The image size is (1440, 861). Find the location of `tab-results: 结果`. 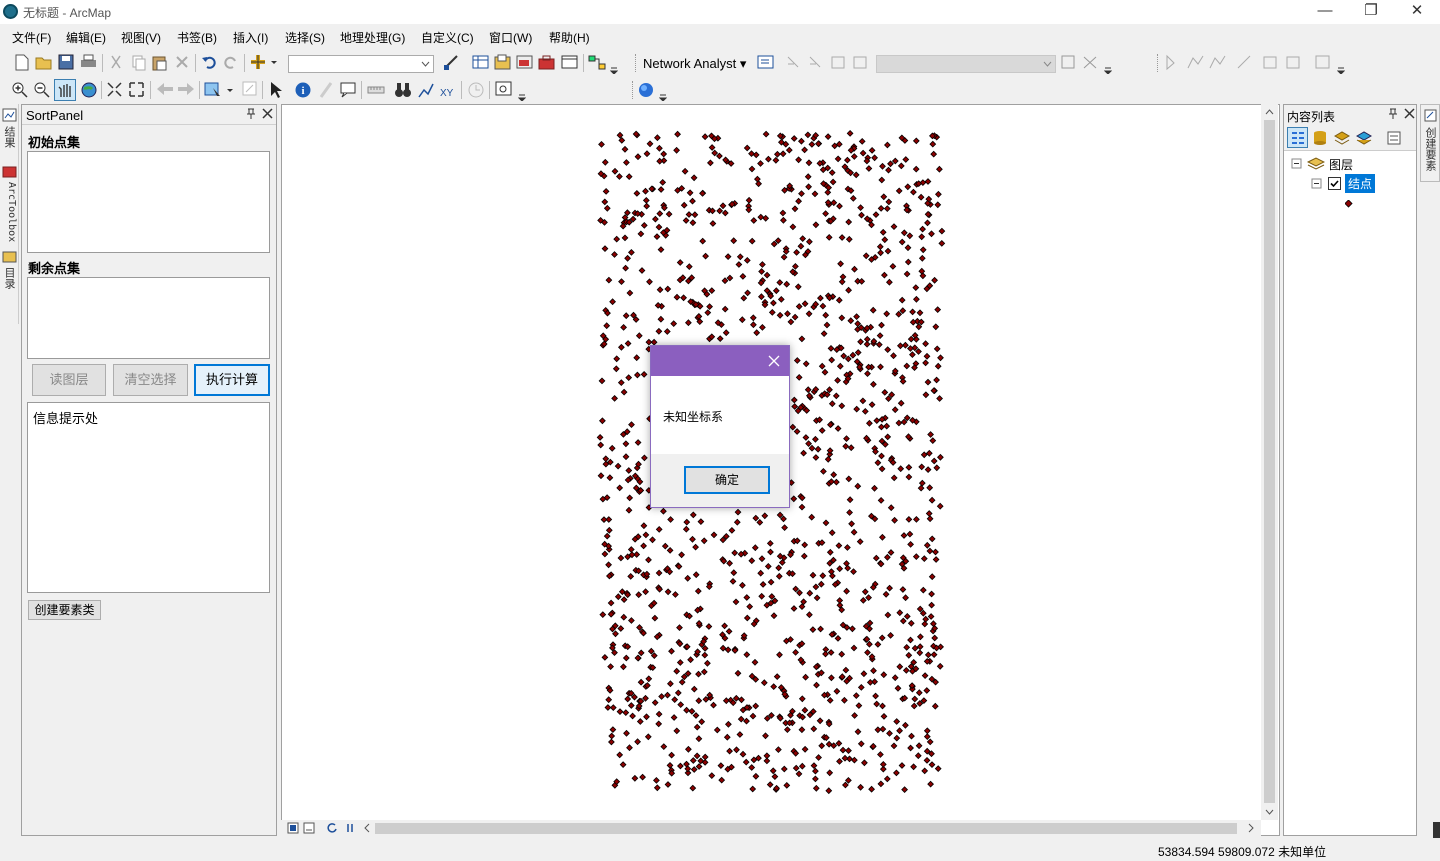

tab-results: 结果 is located at coordinates (9, 137).